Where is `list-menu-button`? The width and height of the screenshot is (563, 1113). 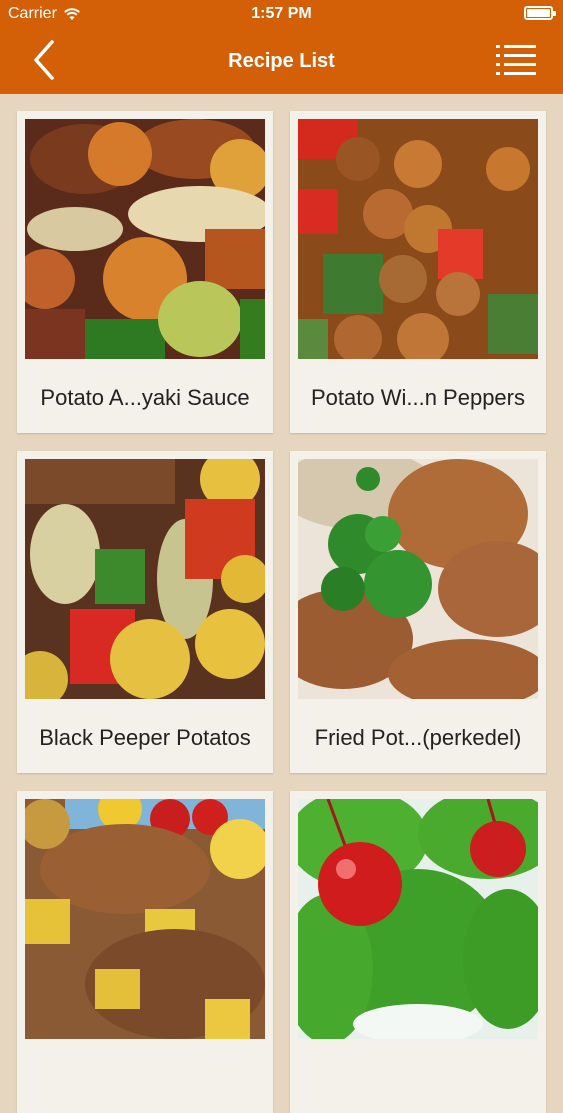
list-menu-button is located at coordinates (516, 60).